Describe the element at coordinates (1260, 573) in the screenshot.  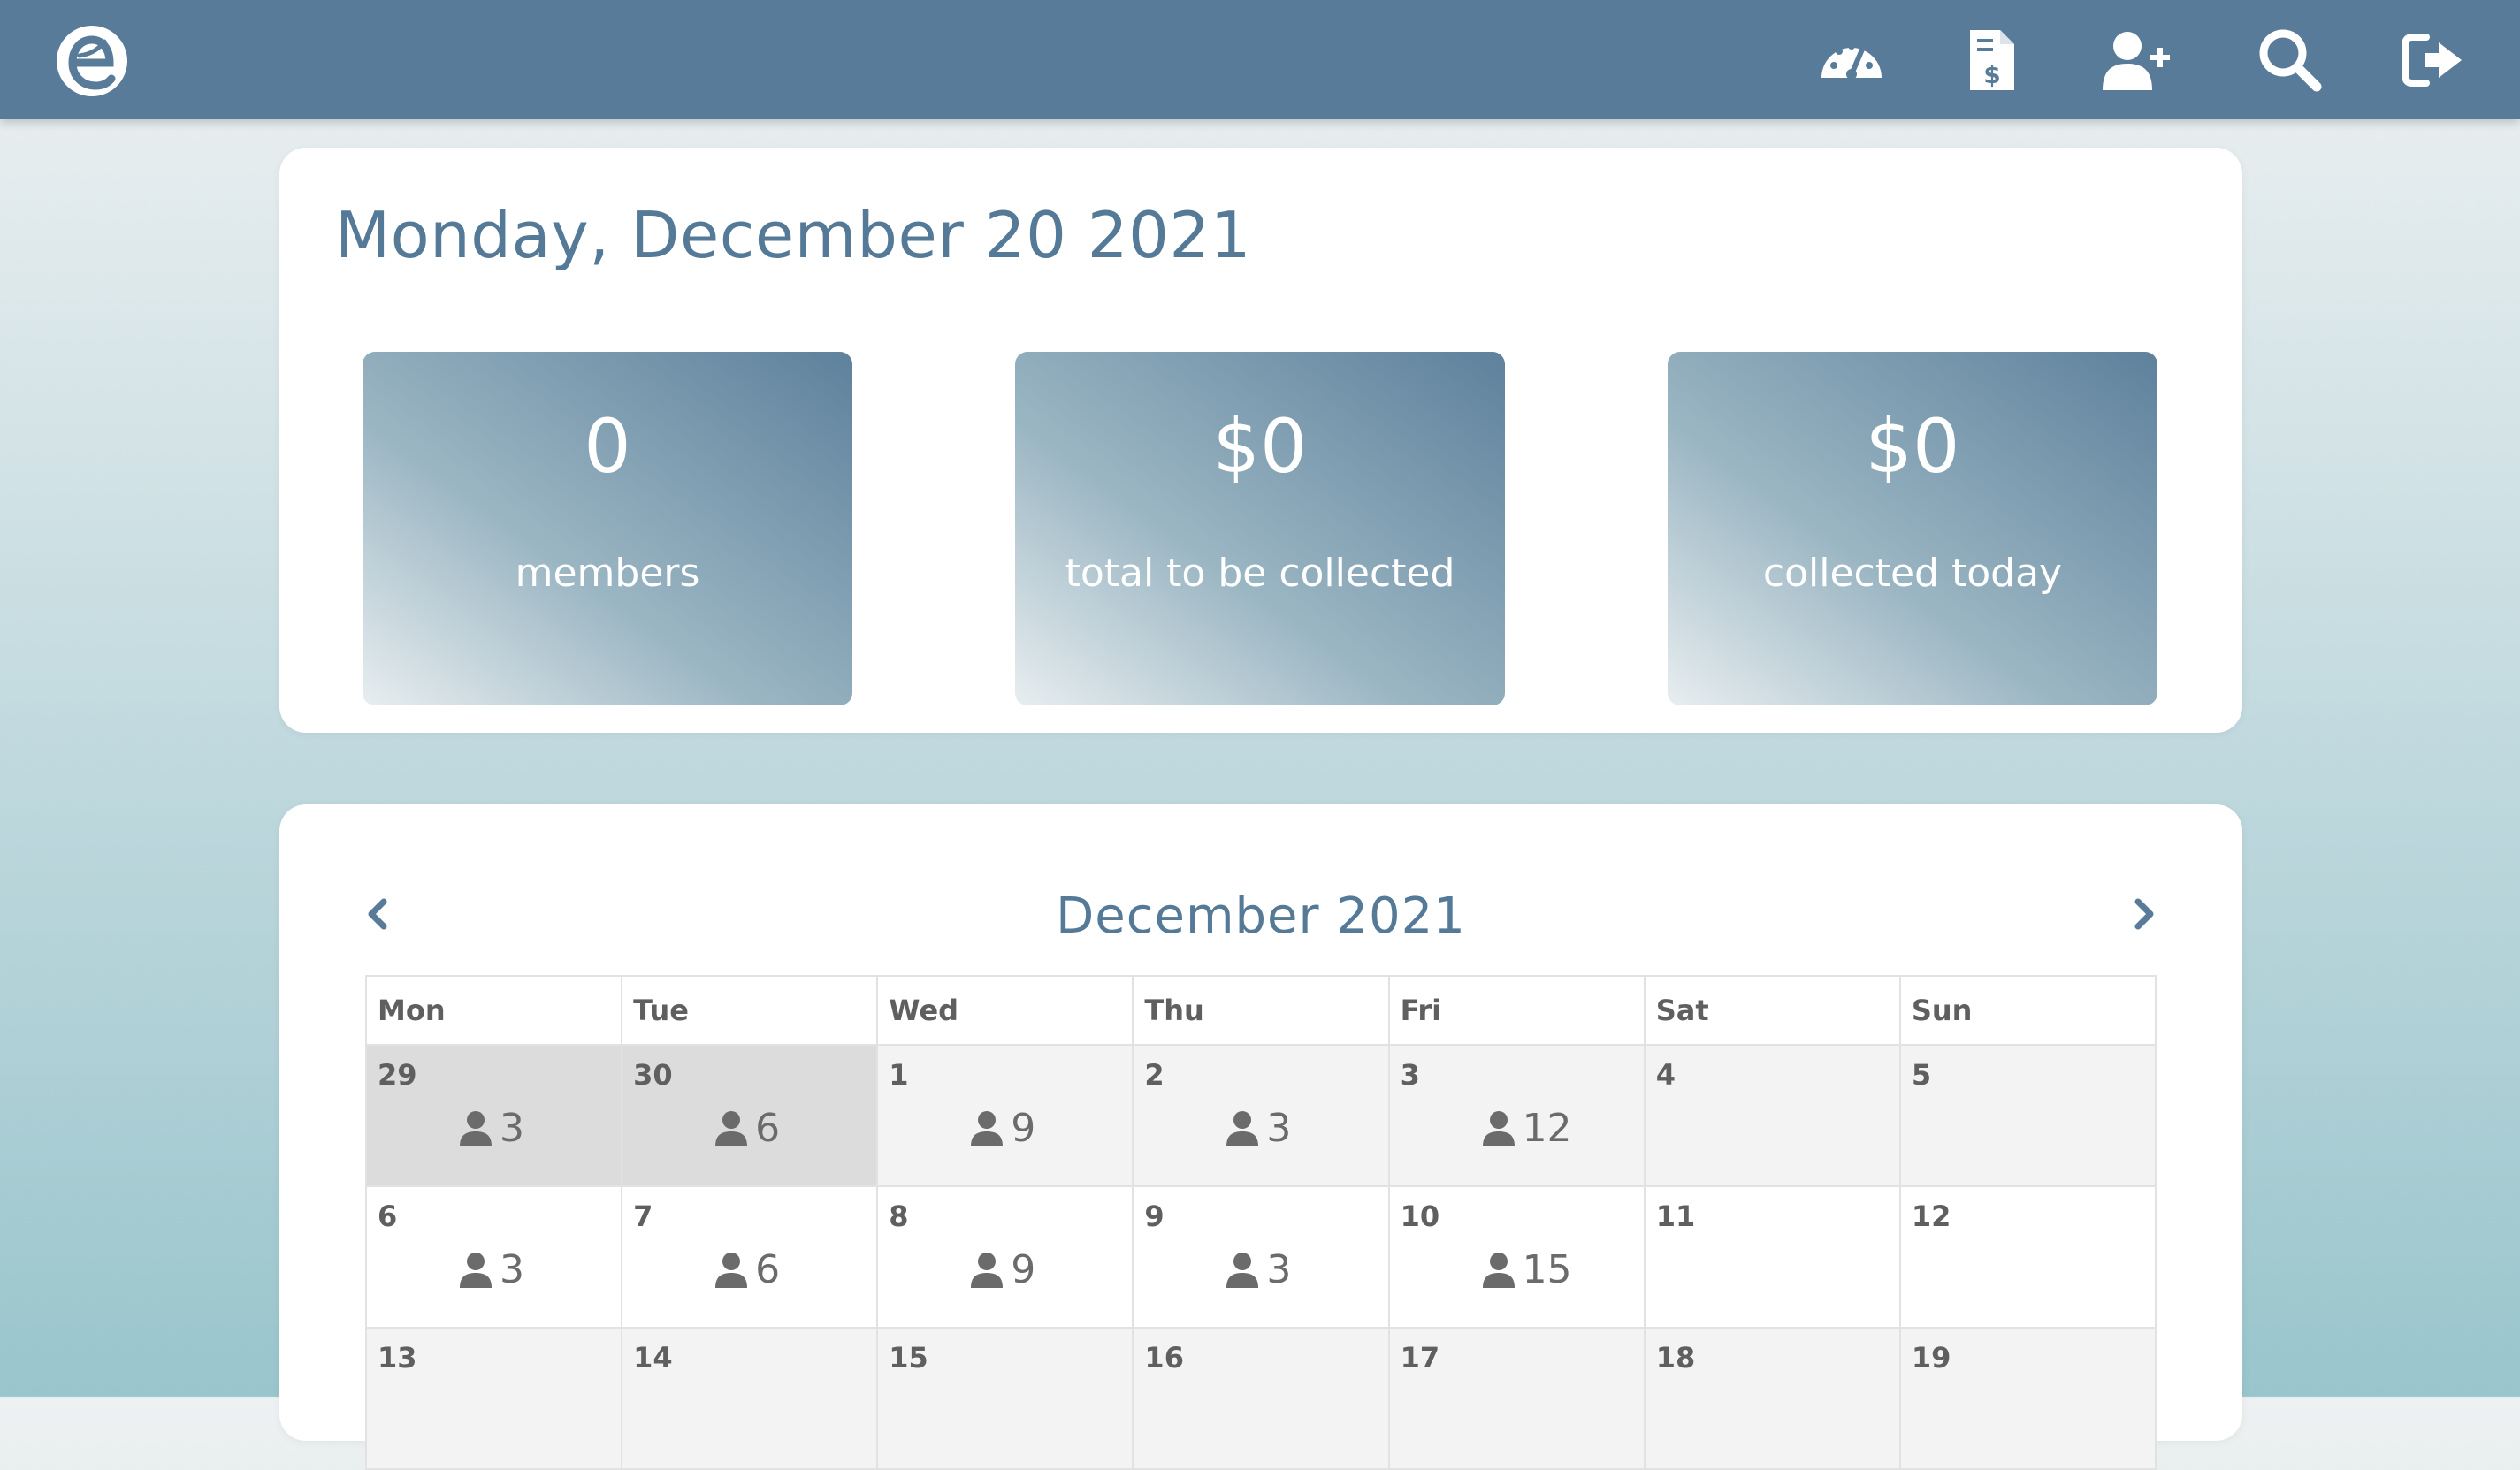
I see `total-to-collect-label: total to be collected` at that location.